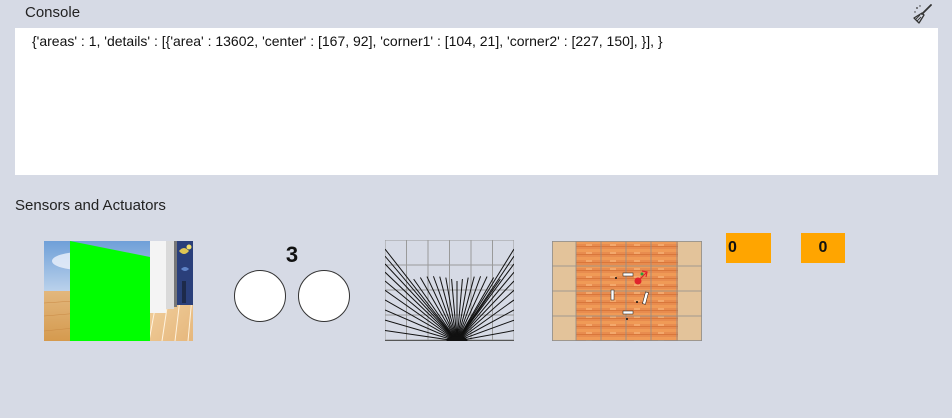 The height and width of the screenshot is (418, 952). What do you see at coordinates (823, 248) in the screenshot?
I see `counter-right: 0` at bounding box center [823, 248].